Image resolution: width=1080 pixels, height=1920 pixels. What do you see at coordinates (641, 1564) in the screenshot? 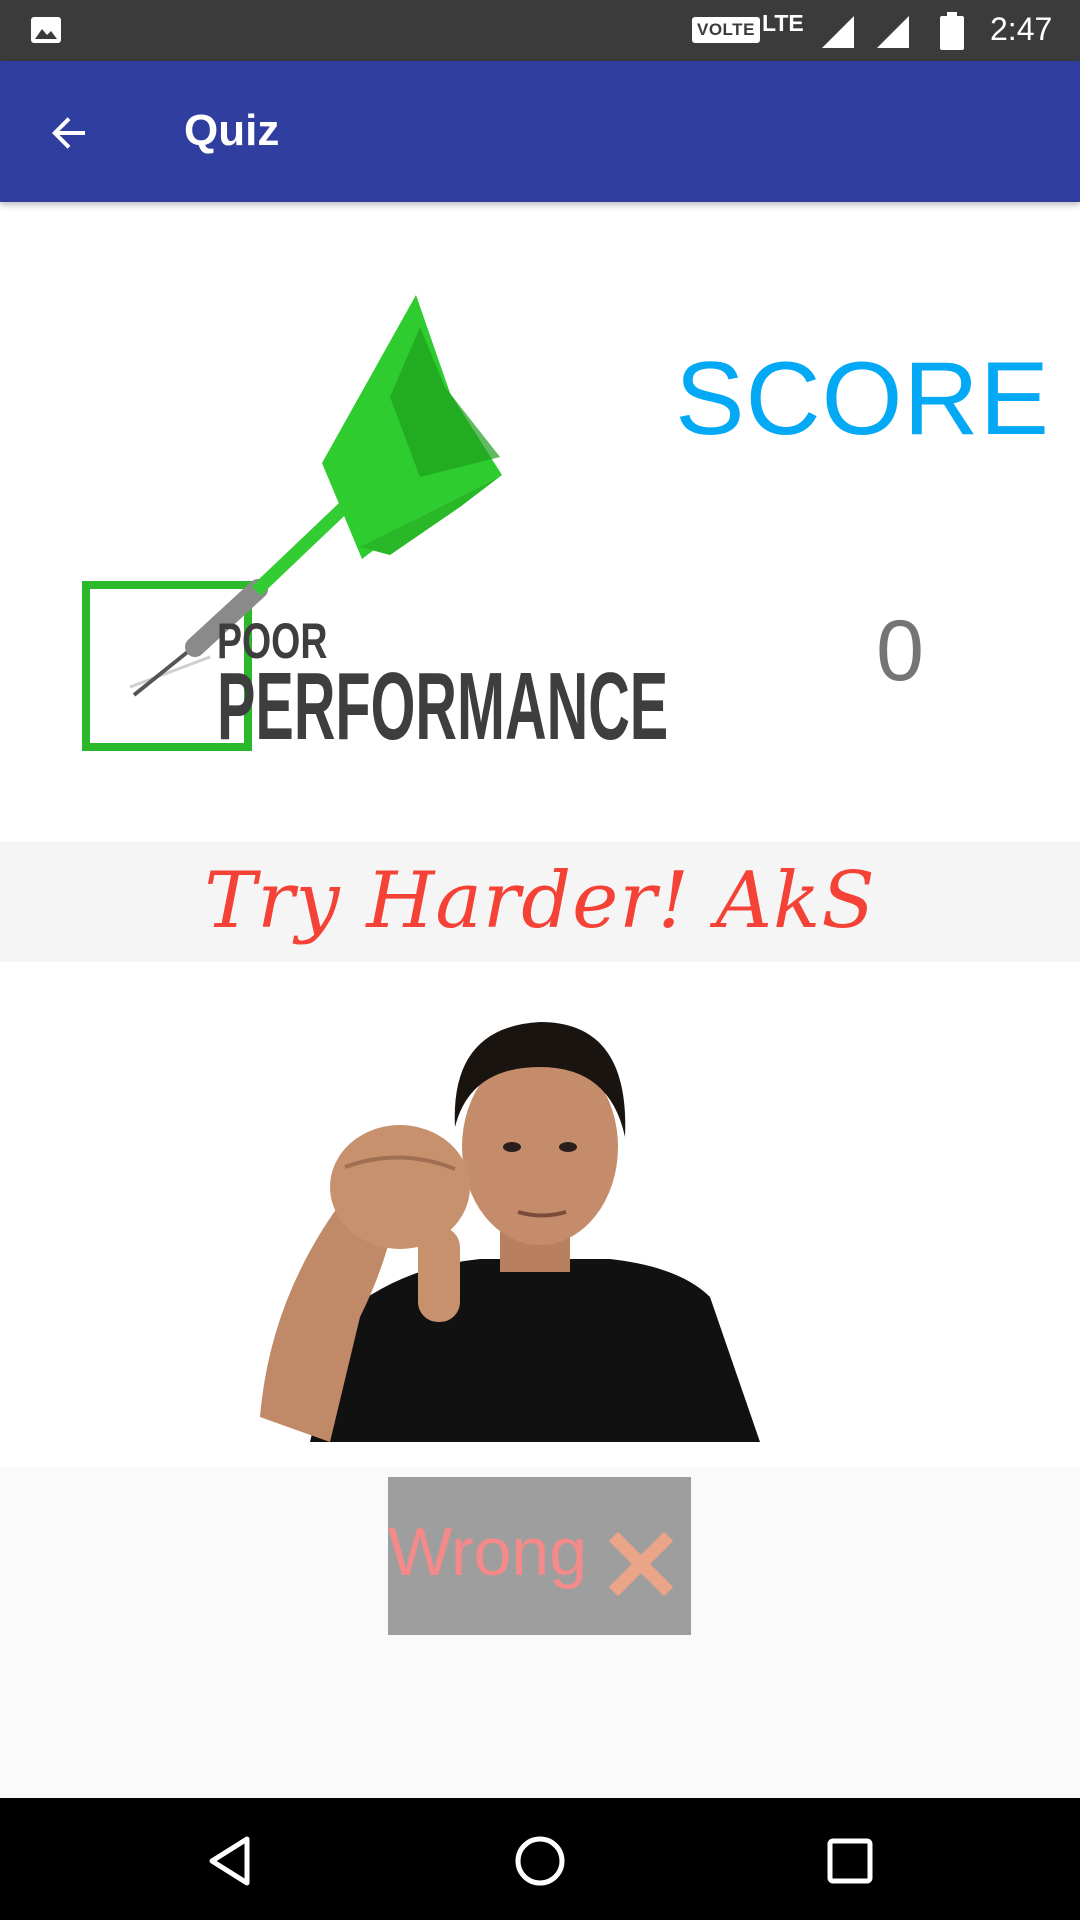
I see `cross-icon` at bounding box center [641, 1564].